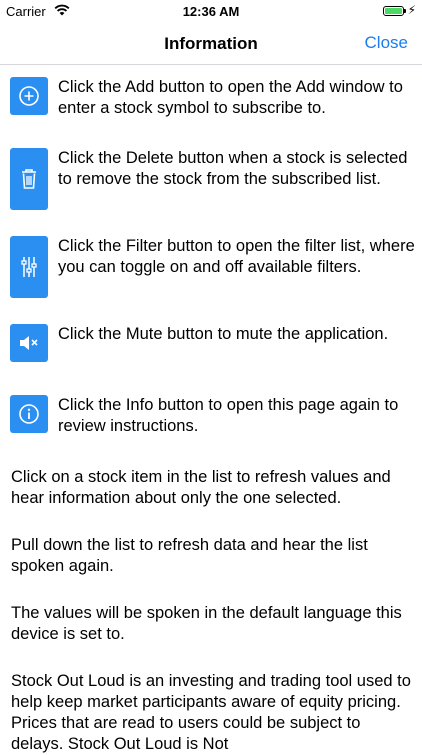 The image size is (422, 755). I want to click on battery-icon, so click(394, 11).